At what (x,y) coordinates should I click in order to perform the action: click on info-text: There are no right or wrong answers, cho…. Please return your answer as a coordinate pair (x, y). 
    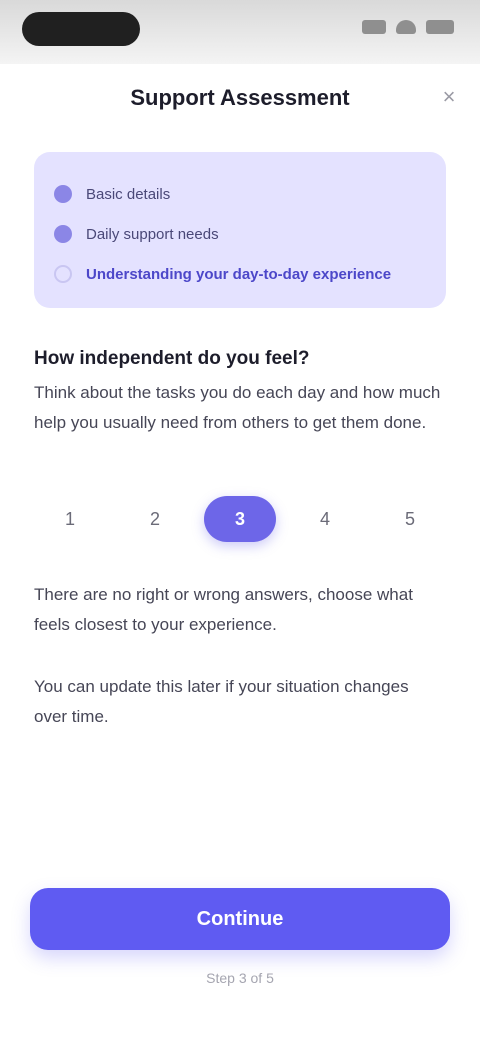
    Looking at the image, I should click on (223, 609).